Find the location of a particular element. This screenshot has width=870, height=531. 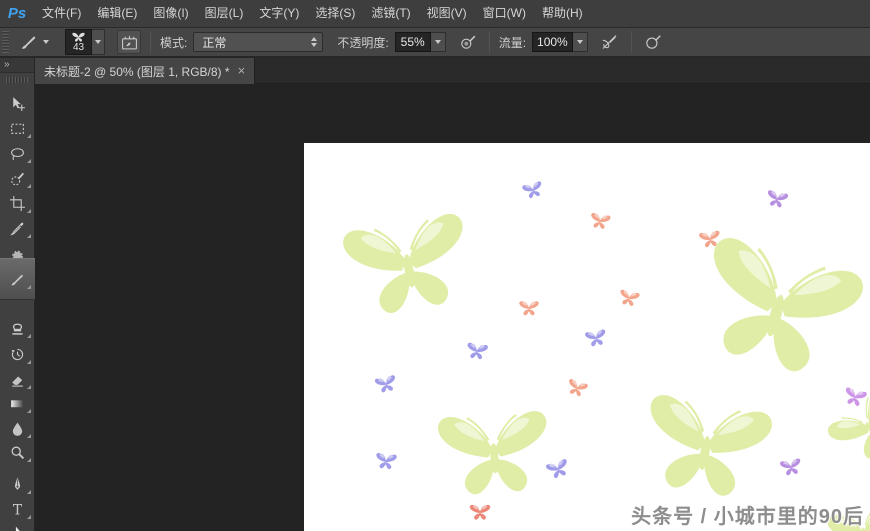

brush-size-dropdown-button is located at coordinates (98, 42).